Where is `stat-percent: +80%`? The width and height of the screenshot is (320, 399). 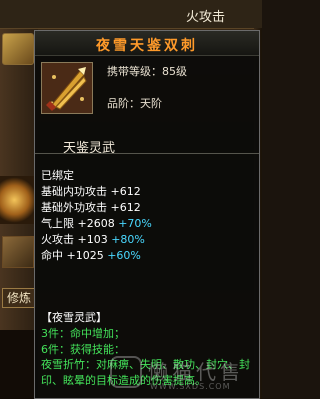 stat-percent: +80% is located at coordinates (128, 239).